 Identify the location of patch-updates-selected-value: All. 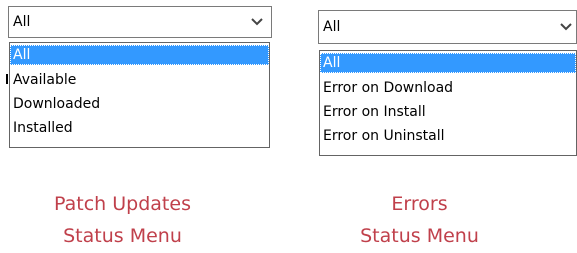
(22, 22).